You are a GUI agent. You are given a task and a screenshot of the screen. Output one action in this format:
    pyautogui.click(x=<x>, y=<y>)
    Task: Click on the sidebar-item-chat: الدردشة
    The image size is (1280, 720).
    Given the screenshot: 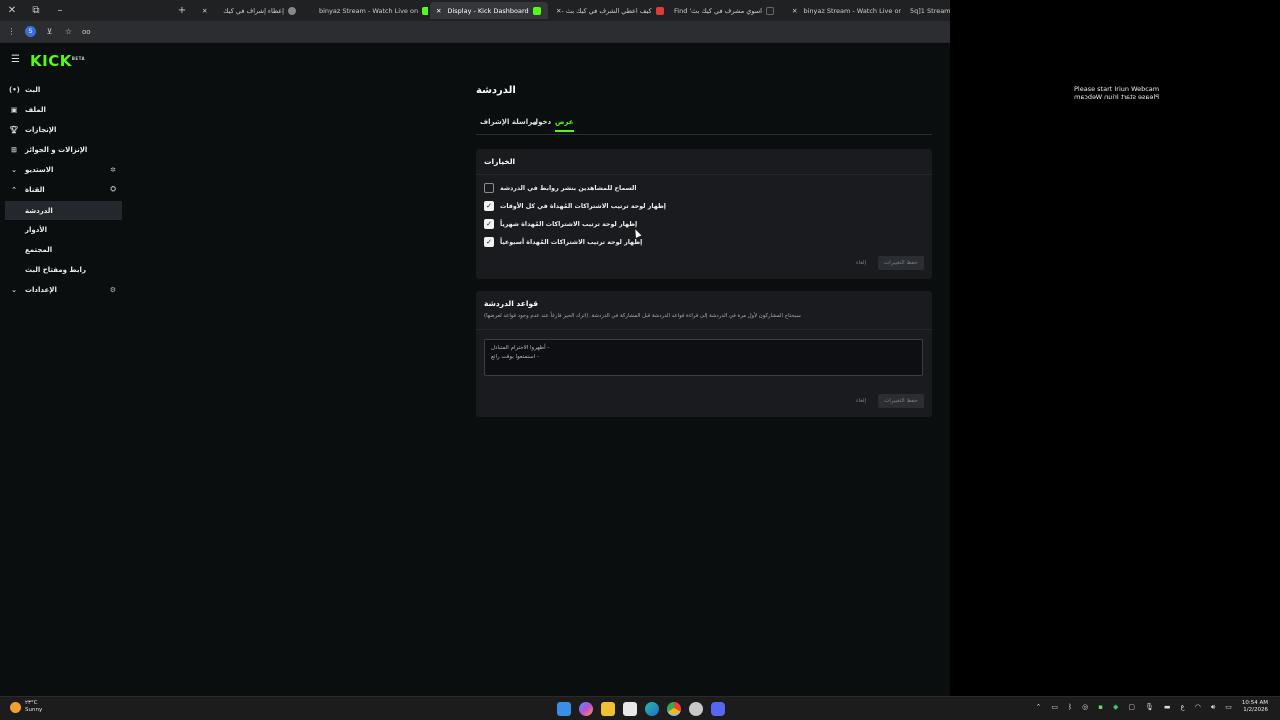 What is the action you would take?
    pyautogui.click(x=63, y=210)
    